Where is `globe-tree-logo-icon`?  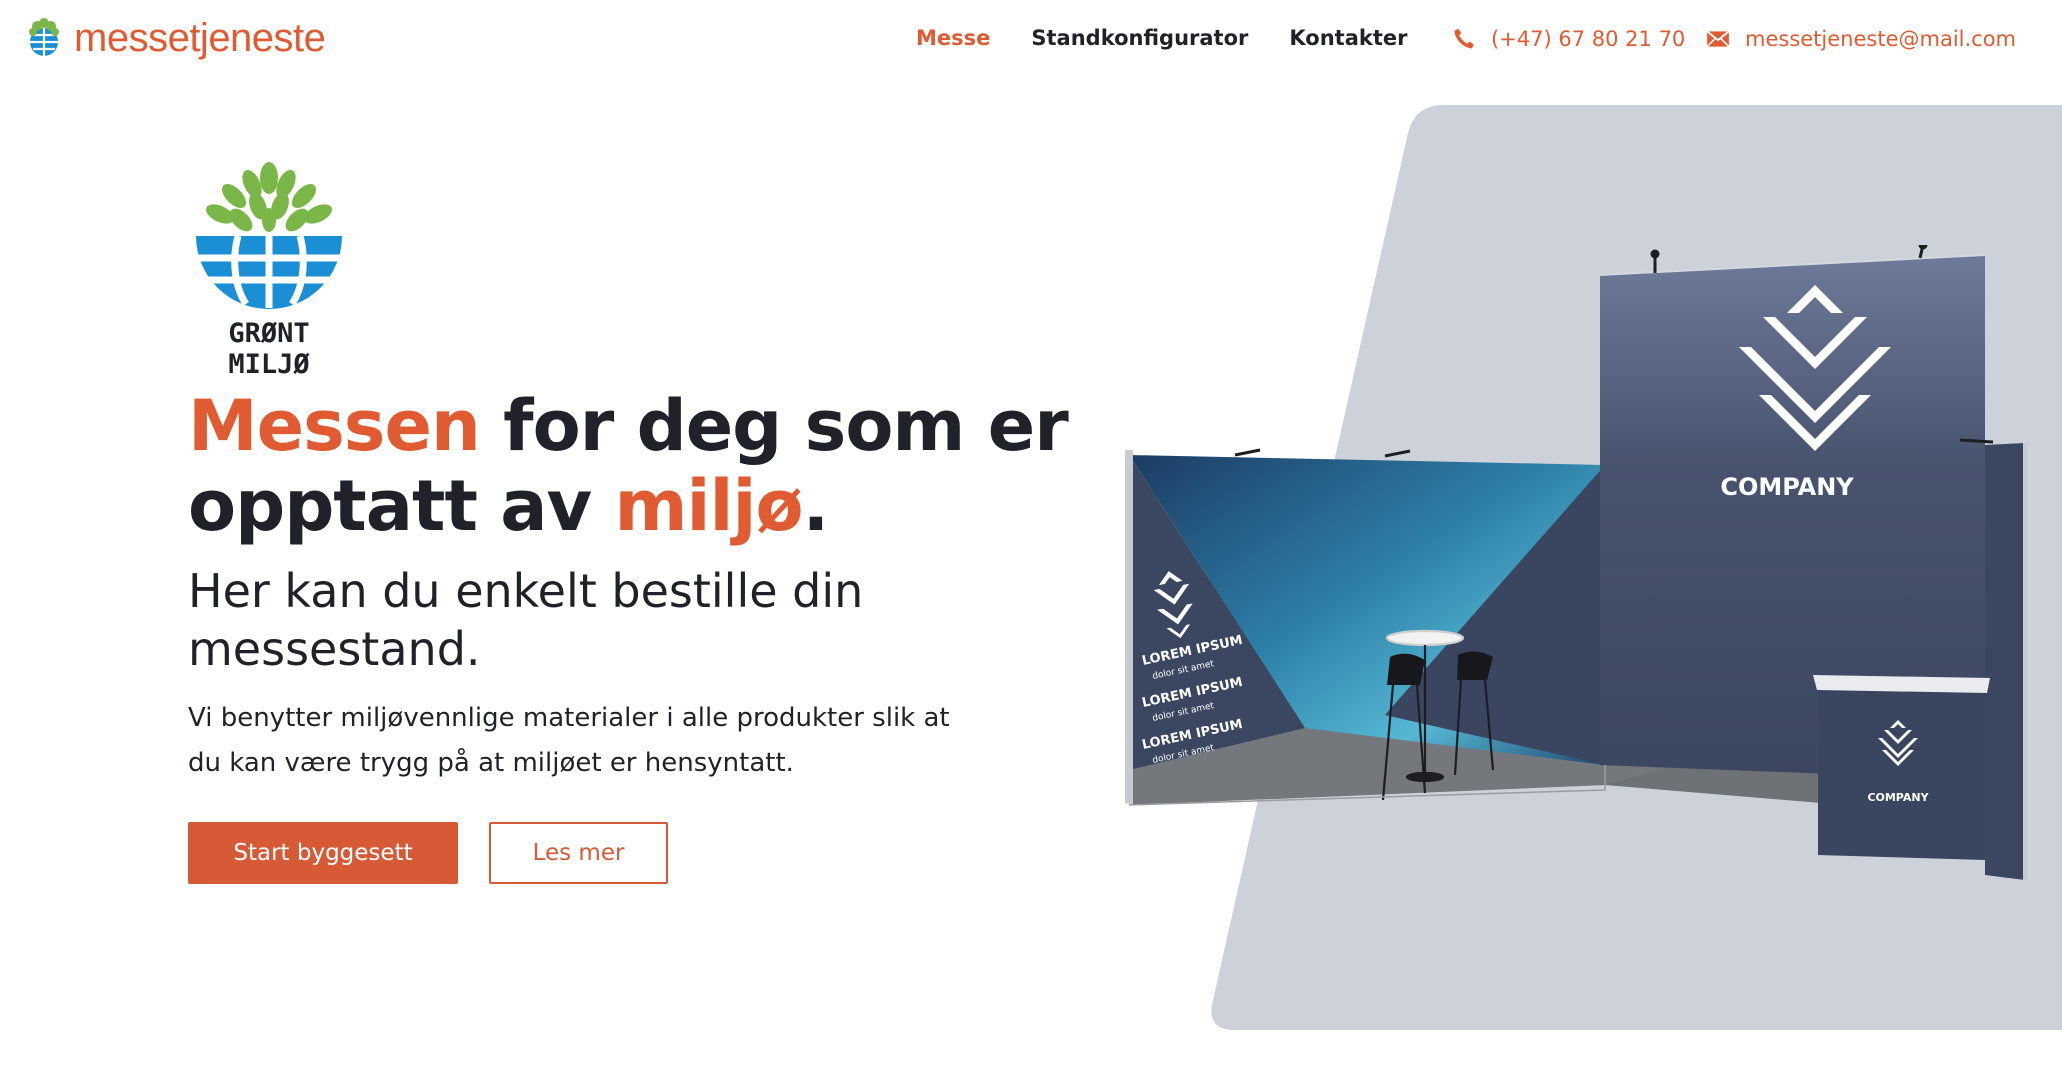
globe-tree-logo-icon is located at coordinates (44, 37).